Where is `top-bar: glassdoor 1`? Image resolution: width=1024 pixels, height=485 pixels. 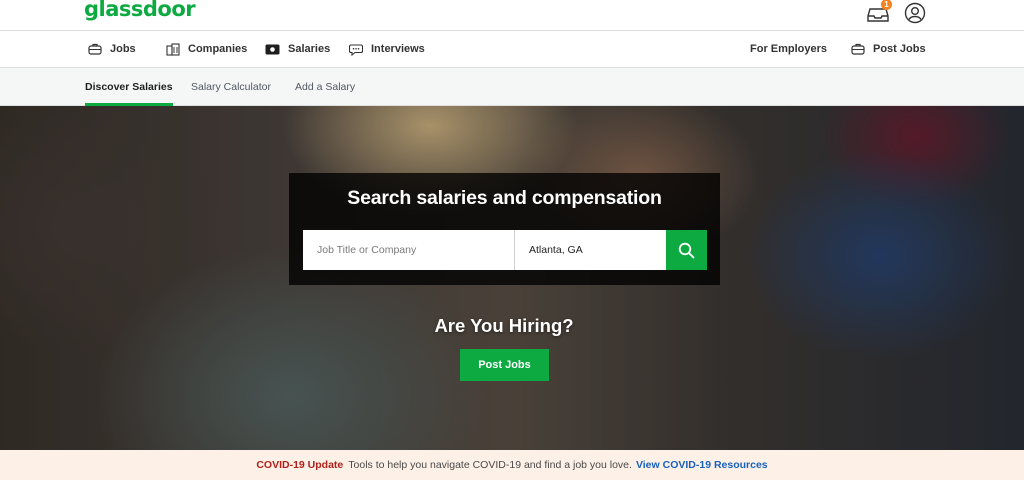
top-bar: glassdoor 1 is located at coordinates (512, 15).